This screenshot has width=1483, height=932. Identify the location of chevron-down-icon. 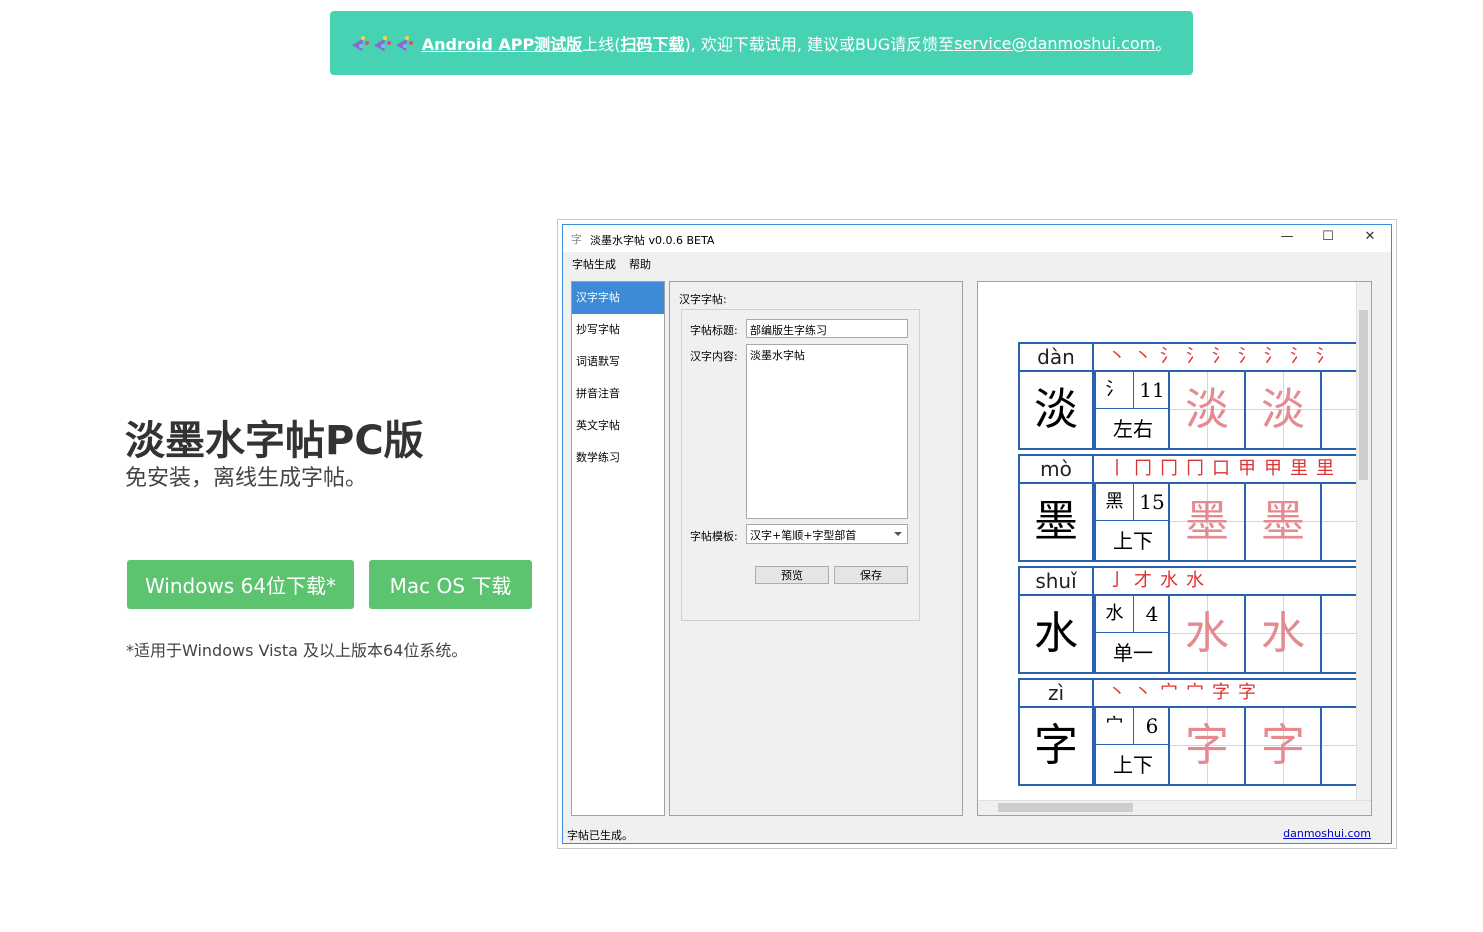
(898, 534).